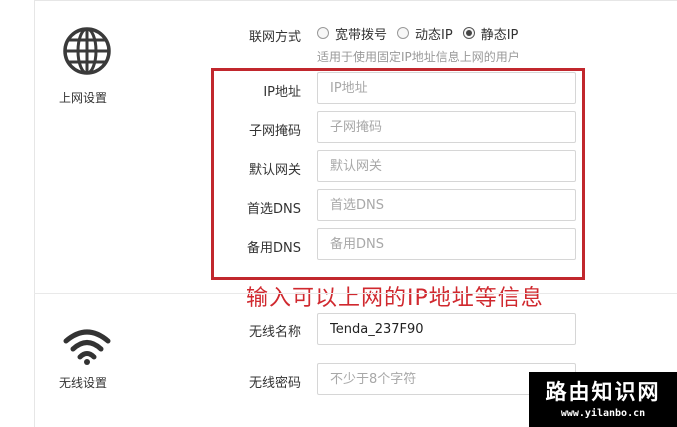  Describe the element at coordinates (395, 298) in the screenshot. I see `annotation-text: 输入可以上网的IP地址等信息` at that location.